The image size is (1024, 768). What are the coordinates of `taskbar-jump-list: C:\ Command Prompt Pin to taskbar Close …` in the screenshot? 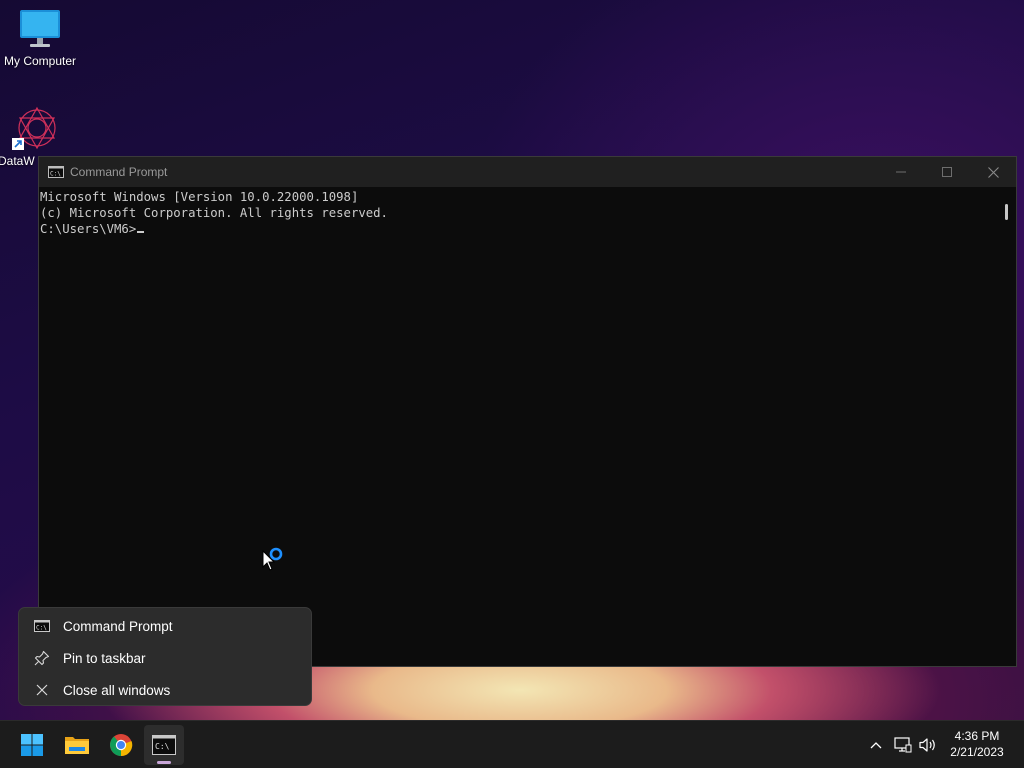 It's located at (165, 656).